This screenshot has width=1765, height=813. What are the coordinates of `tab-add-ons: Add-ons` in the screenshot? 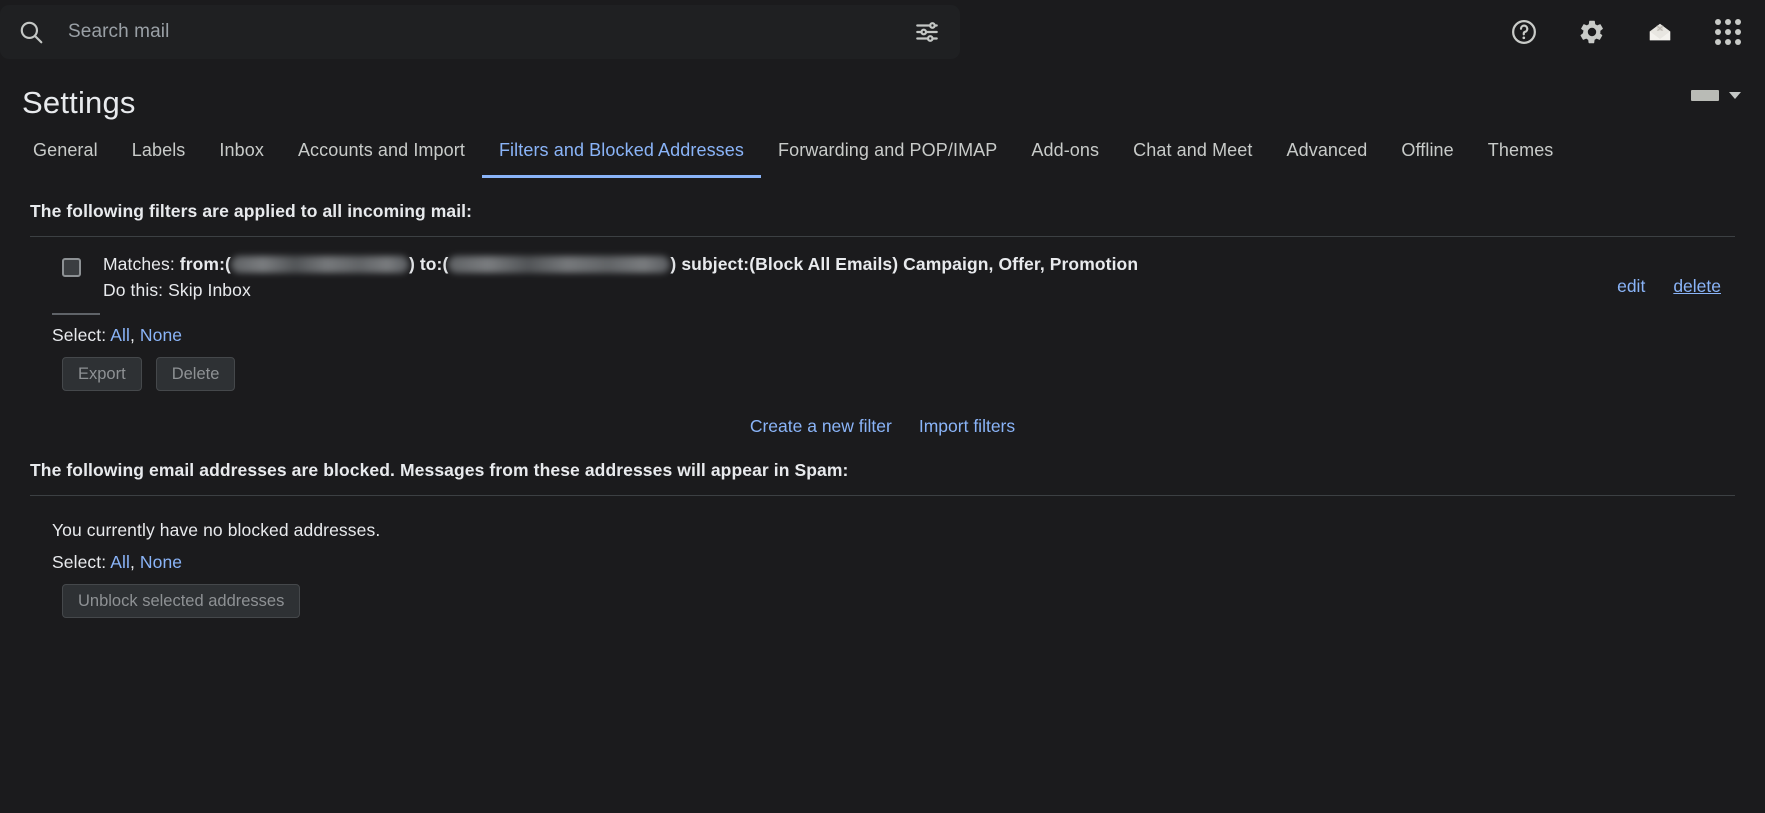 It's located at (1065, 158).